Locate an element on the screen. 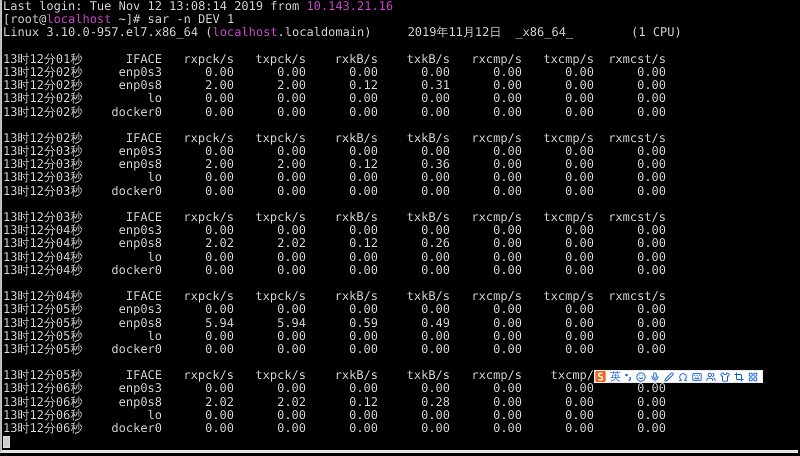 The image size is (800, 456). column-header: rxkB/s is located at coordinates (356, 59).